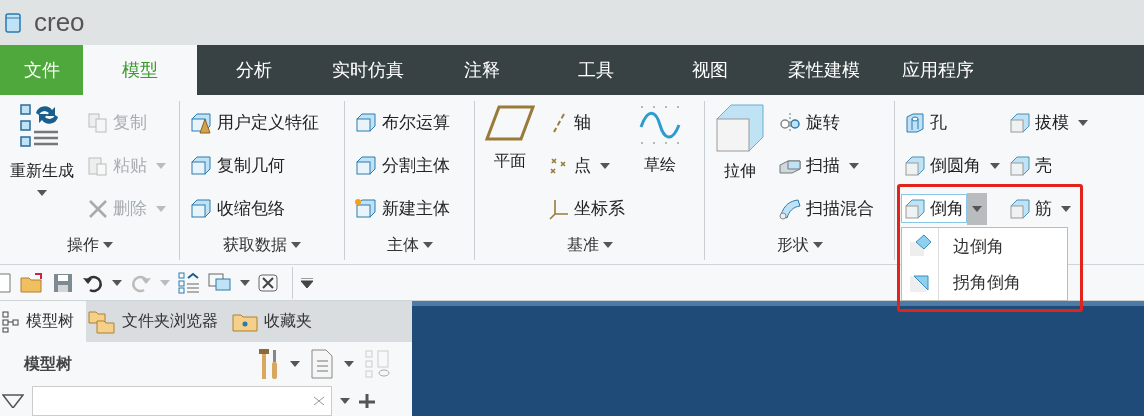 This screenshot has width=1144, height=416. Describe the element at coordinates (660, 125) in the screenshot. I see `wave-icon` at that location.